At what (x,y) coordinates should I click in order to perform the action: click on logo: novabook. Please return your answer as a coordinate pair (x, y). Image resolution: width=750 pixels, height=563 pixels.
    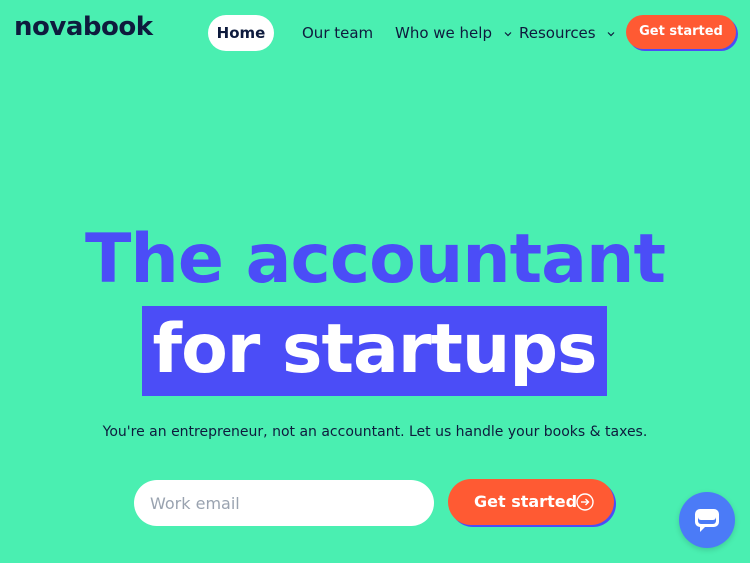
    Looking at the image, I should click on (83, 27).